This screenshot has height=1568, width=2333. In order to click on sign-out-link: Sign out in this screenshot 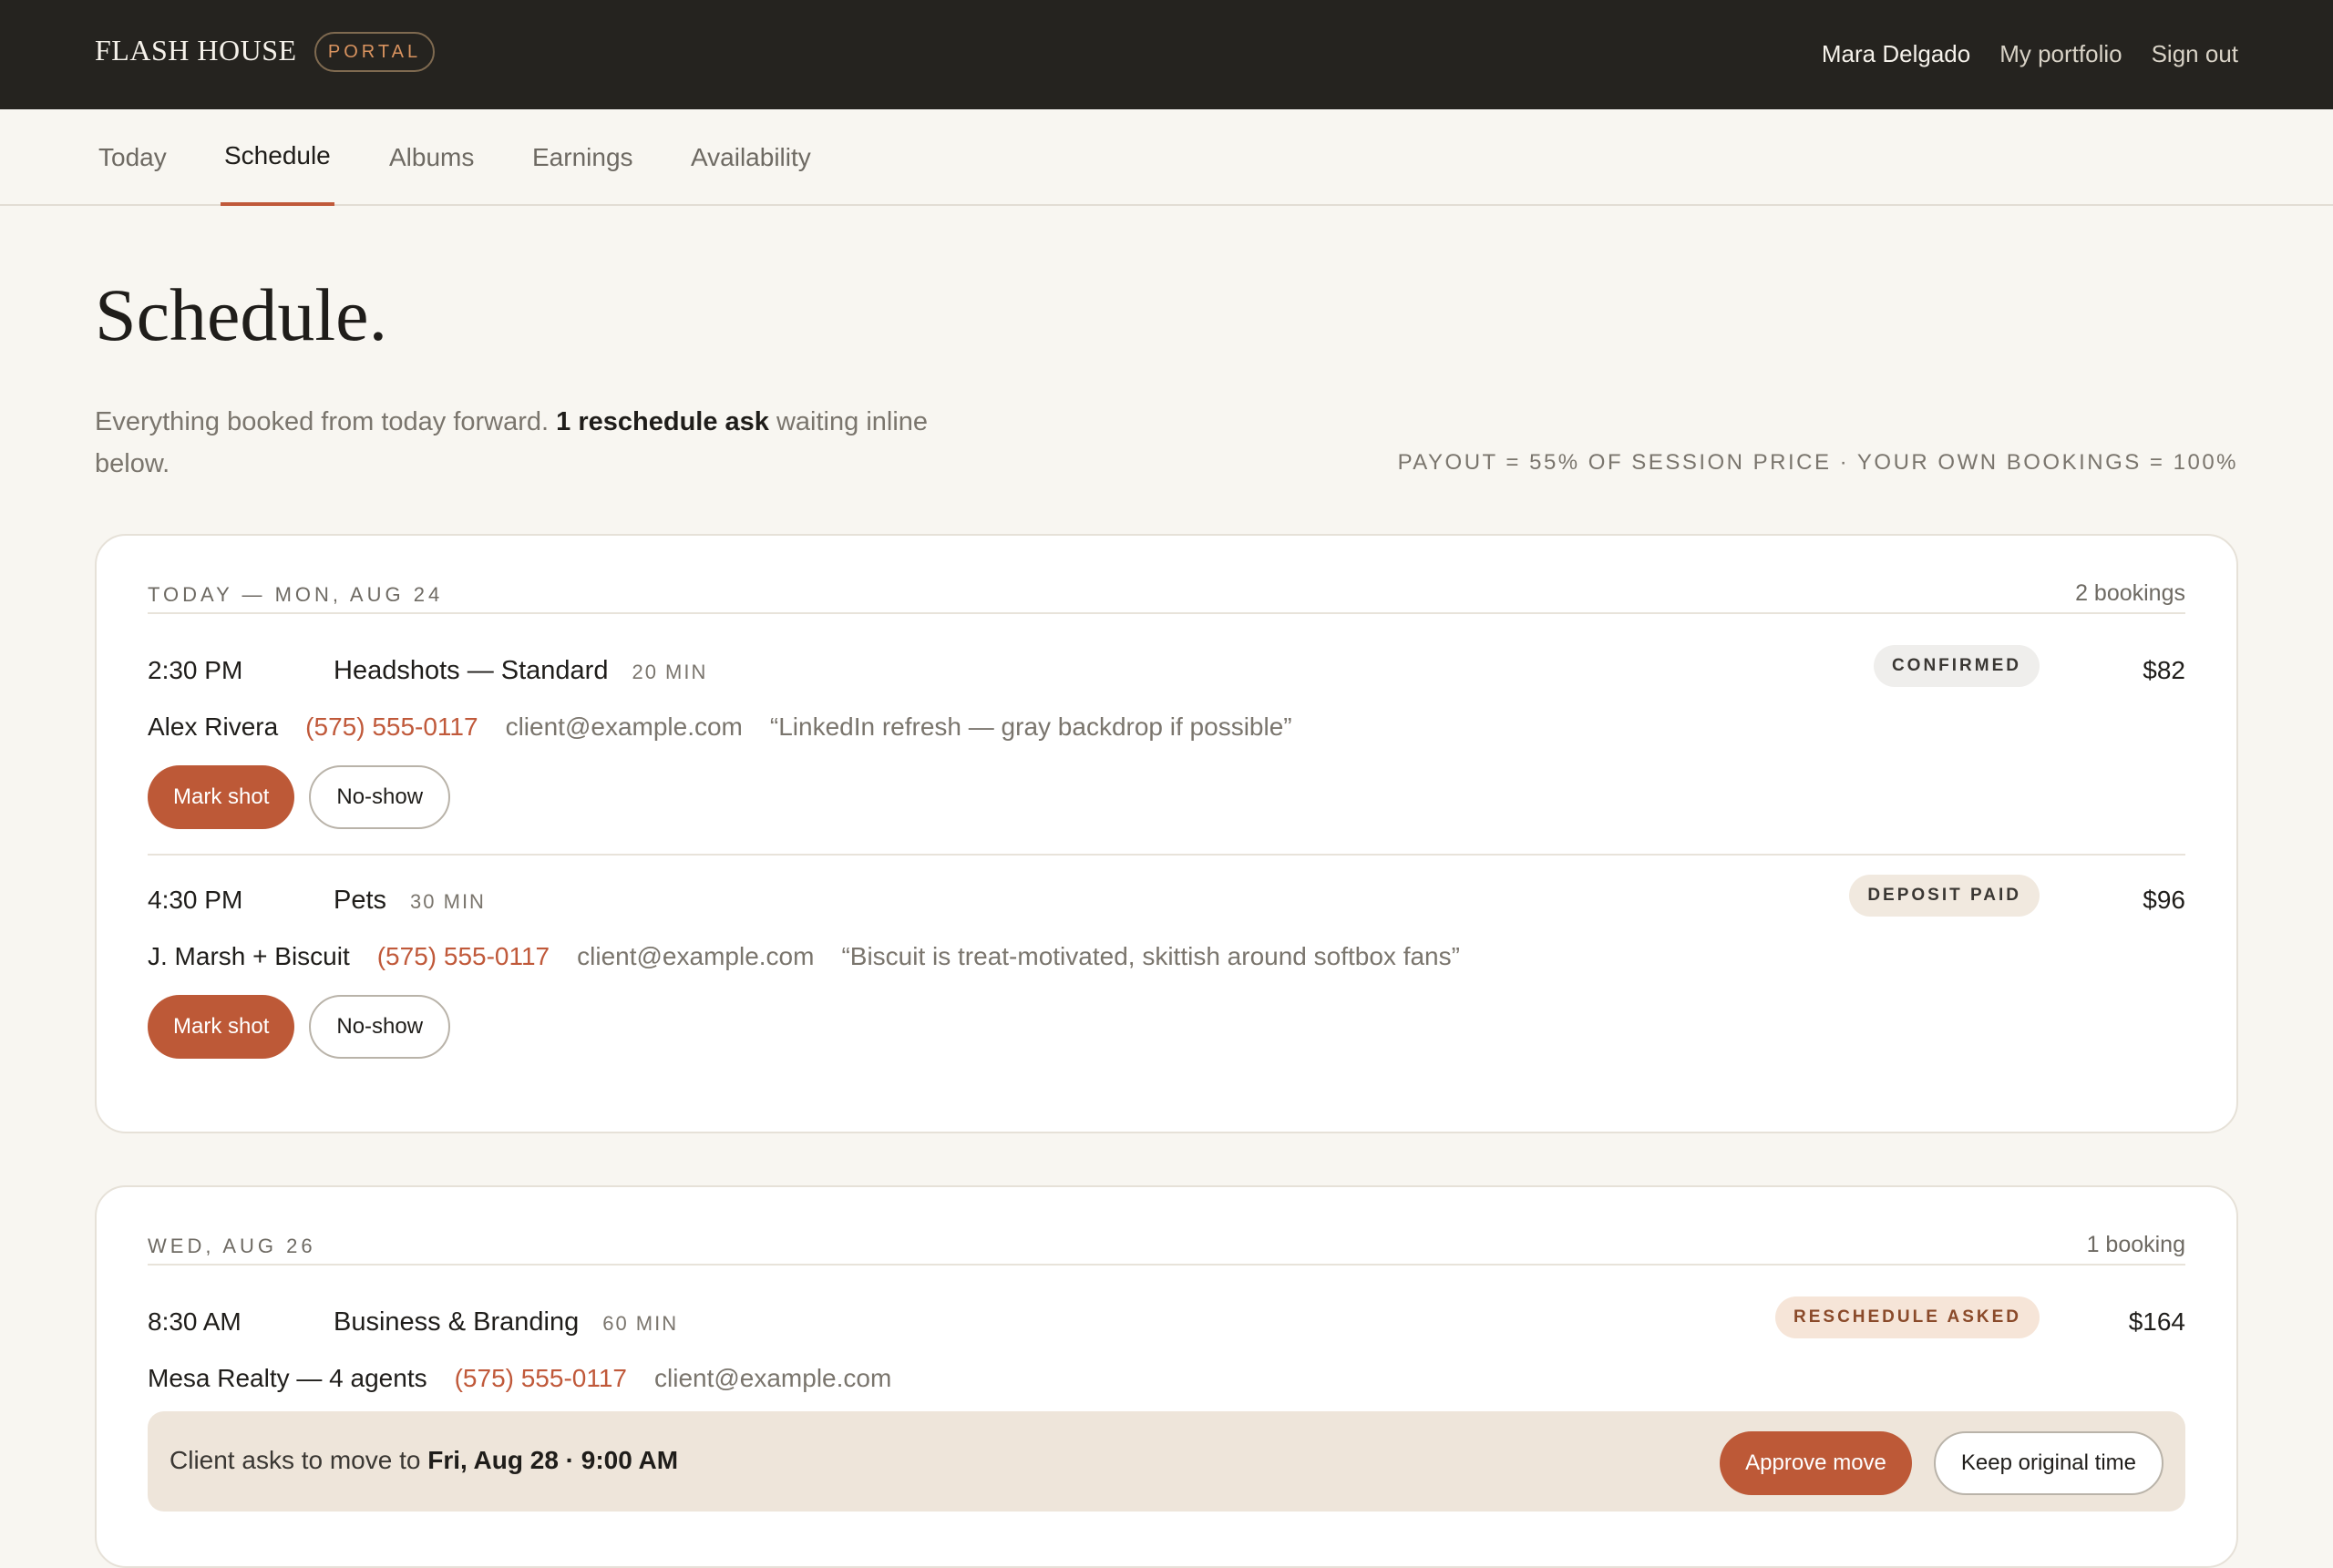, I will do `click(2195, 54)`.